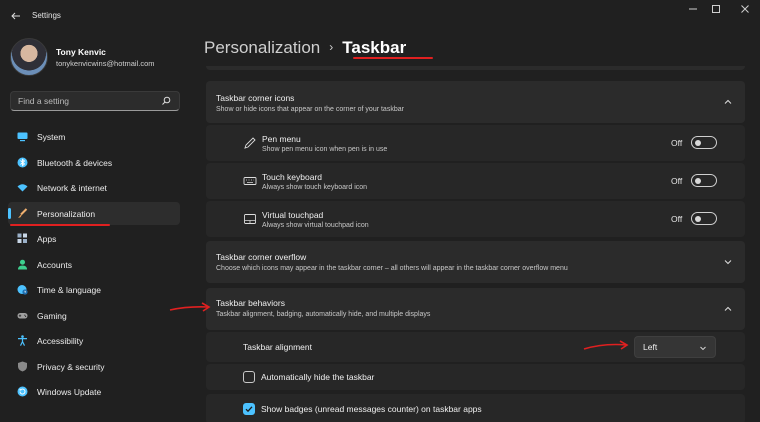  I want to click on maximize-icon, so click(716, 9).